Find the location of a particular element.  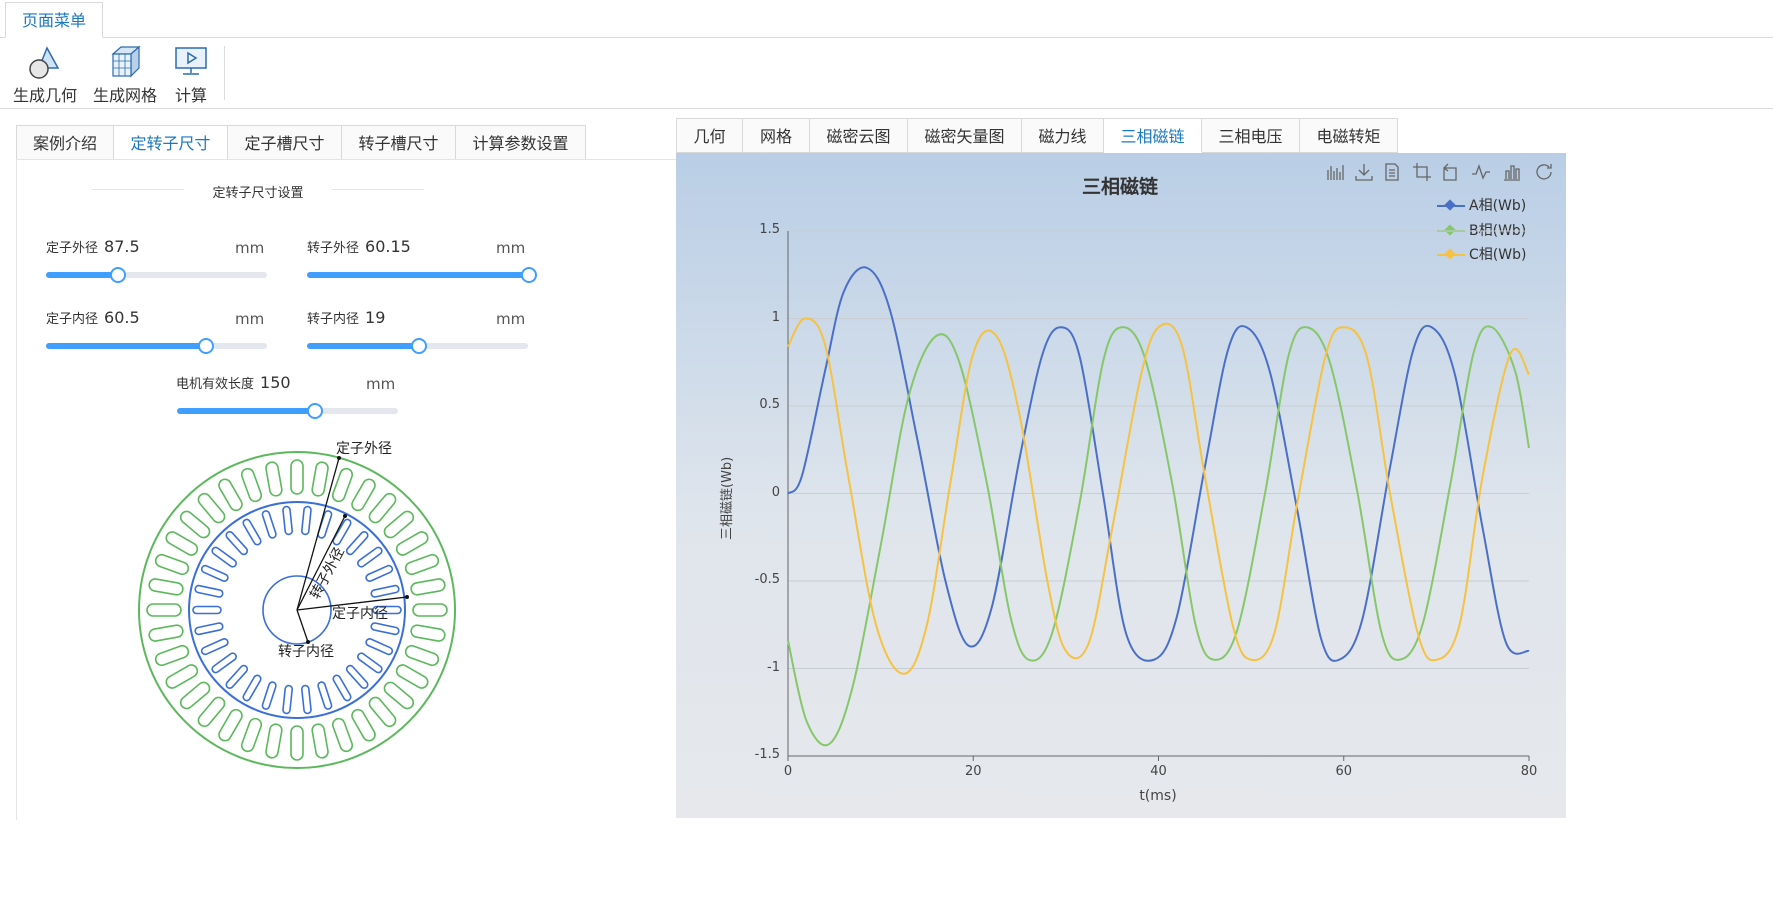

y-tick-label: -0.5 is located at coordinates (767, 579).